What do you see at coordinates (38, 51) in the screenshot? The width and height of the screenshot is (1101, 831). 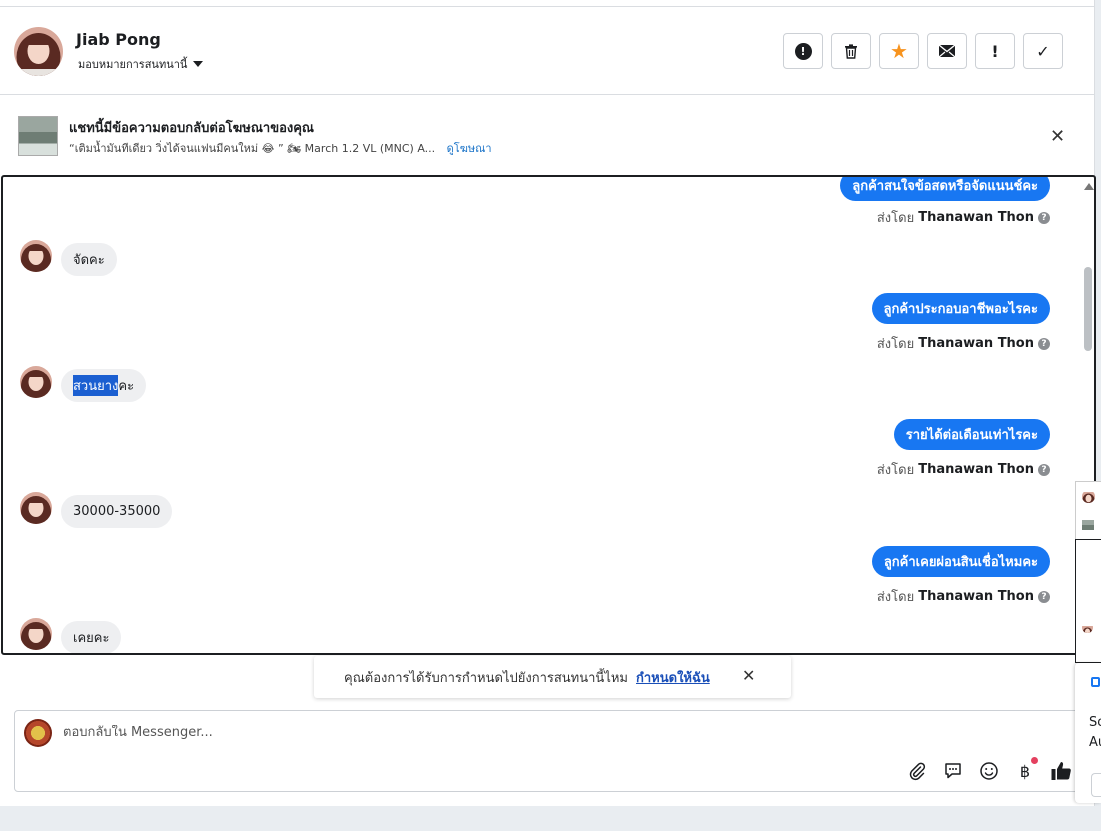 I see `contact-avatar` at bounding box center [38, 51].